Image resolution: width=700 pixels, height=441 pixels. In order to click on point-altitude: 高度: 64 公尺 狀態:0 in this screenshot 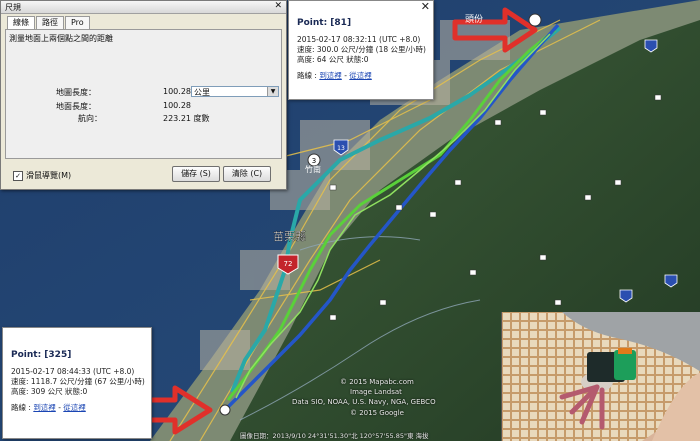, I will do `click(333, 59)`.